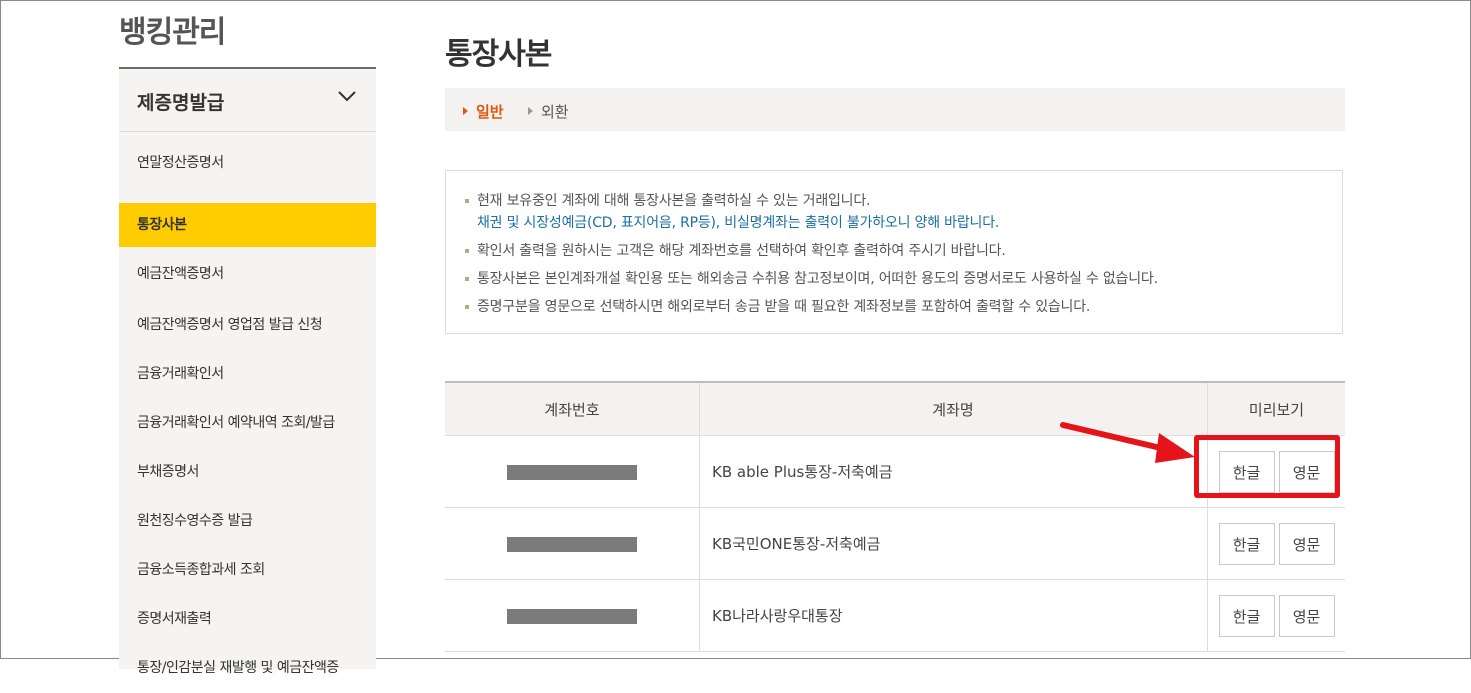 The height and width of the screenshot is (693, 1471). I want to click on tab-foreign-exchange: 외환, so click(548, 111).